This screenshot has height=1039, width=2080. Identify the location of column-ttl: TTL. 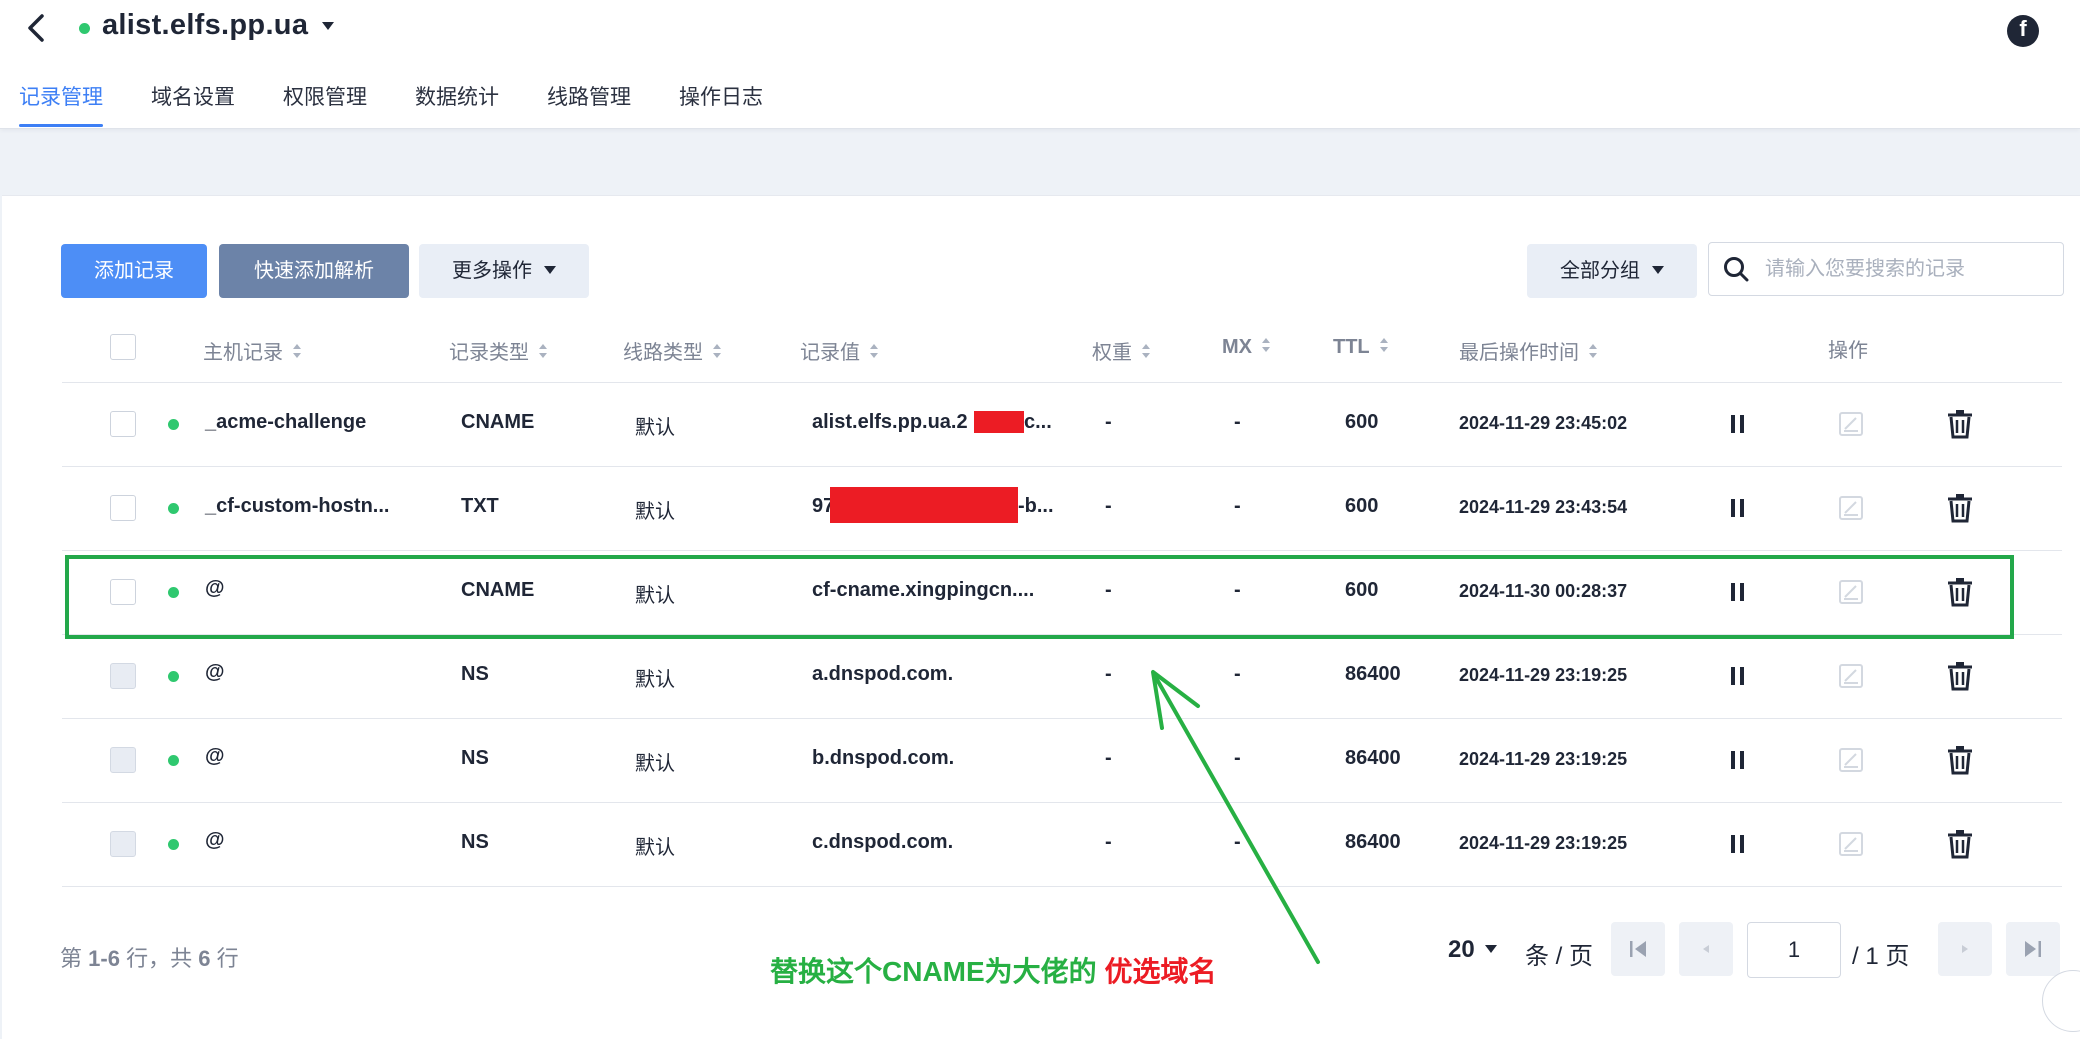
(1360, 347).